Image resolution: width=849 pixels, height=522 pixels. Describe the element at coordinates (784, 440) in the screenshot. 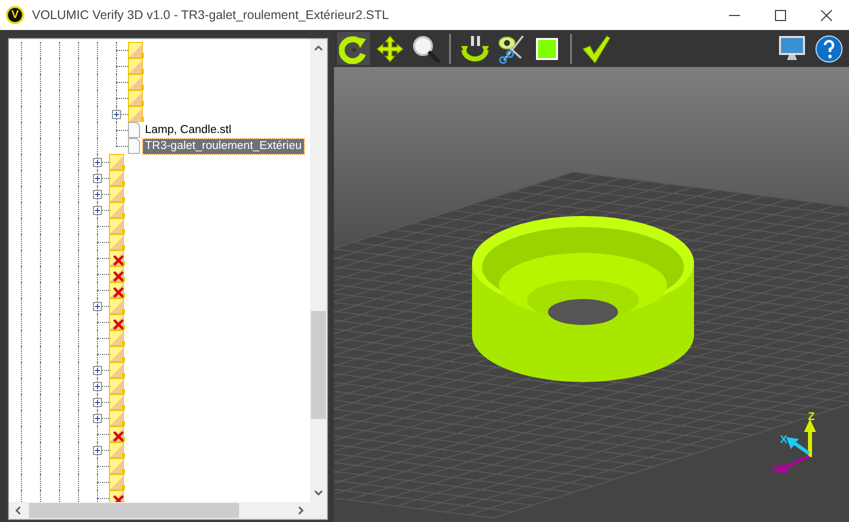

I see `axis-label: X` at that location.